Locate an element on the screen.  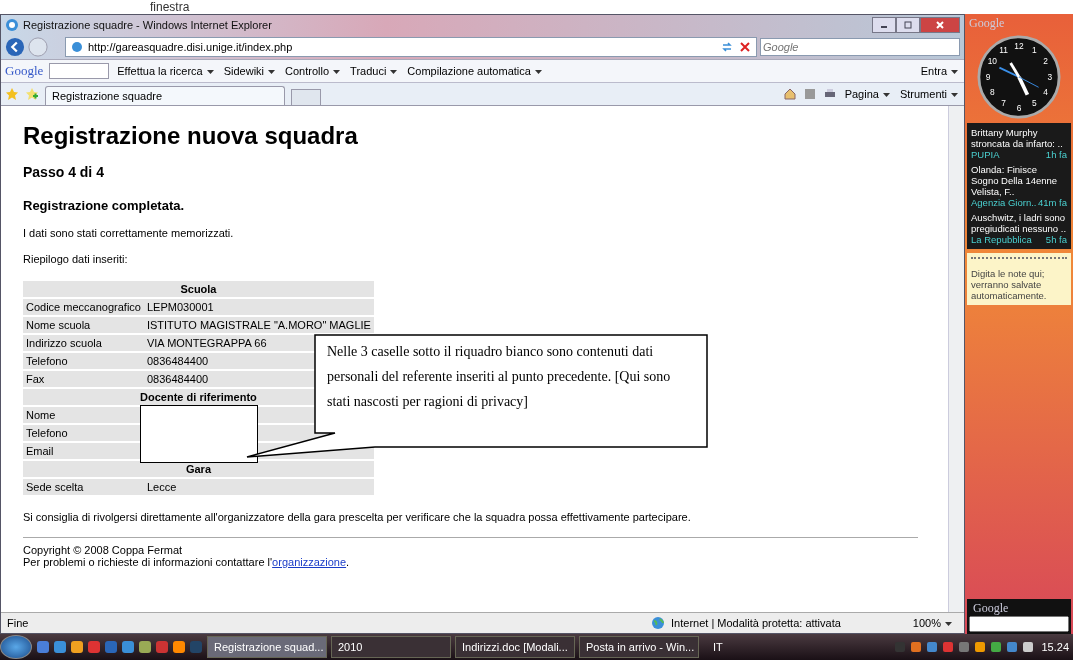
toolbar-button: Controllo is located at coordinates (313, 71).